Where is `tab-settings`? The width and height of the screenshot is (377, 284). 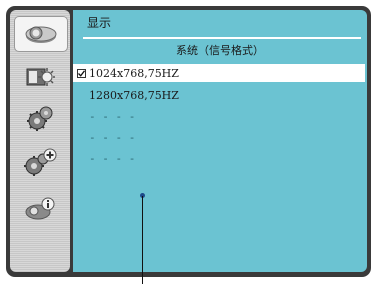 tab-settings is located at coordinates (40, 119).